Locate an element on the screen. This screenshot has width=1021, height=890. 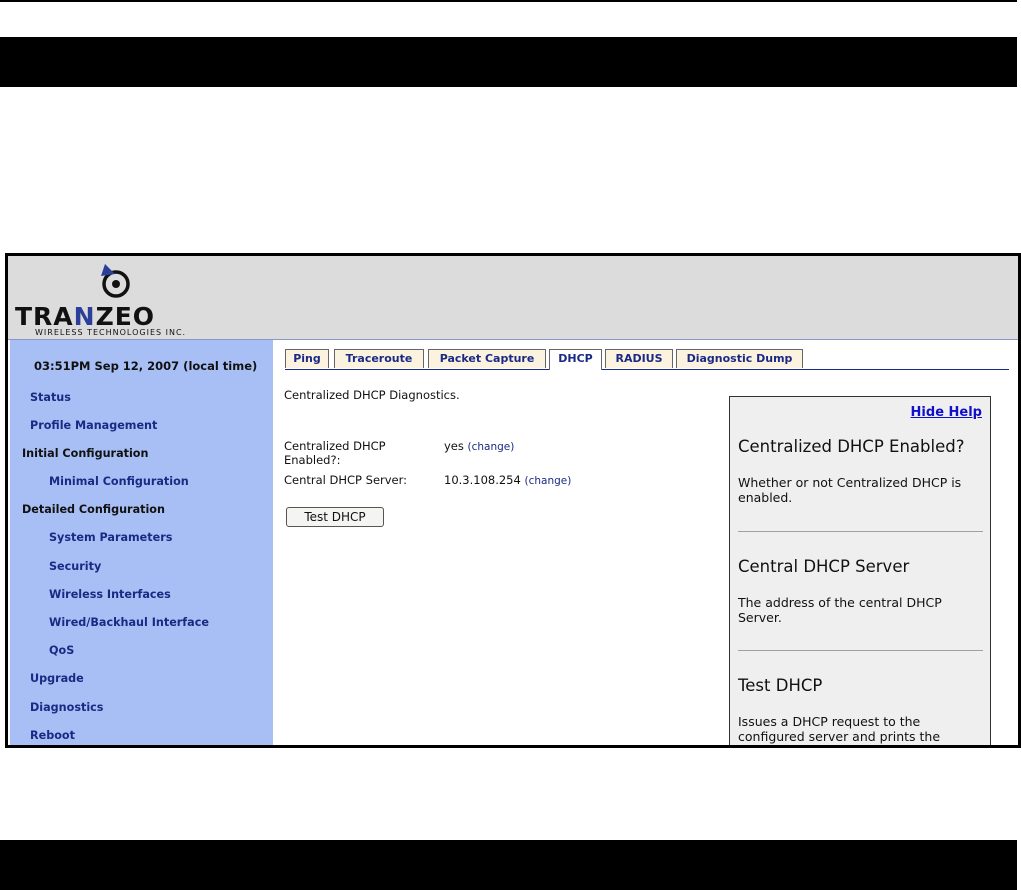
tab-traceroute: Traceroute is located at coordinates (379, 358).